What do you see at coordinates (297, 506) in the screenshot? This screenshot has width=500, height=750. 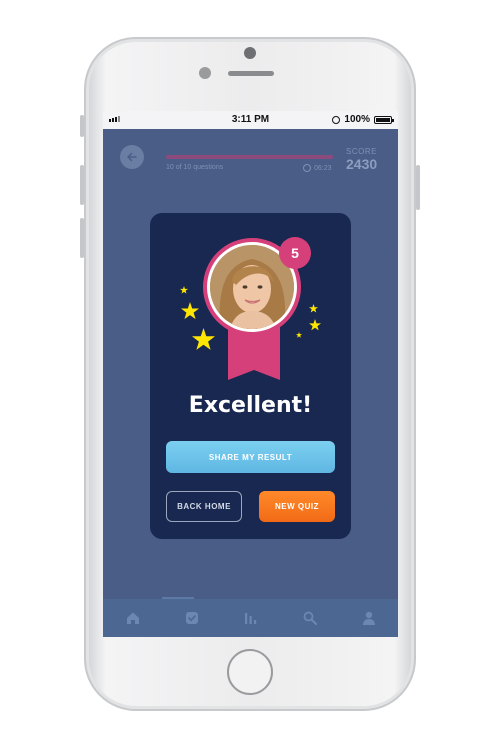 I see `new-quiz-button: NEW QUIZ` at bounding box center [297, 506].